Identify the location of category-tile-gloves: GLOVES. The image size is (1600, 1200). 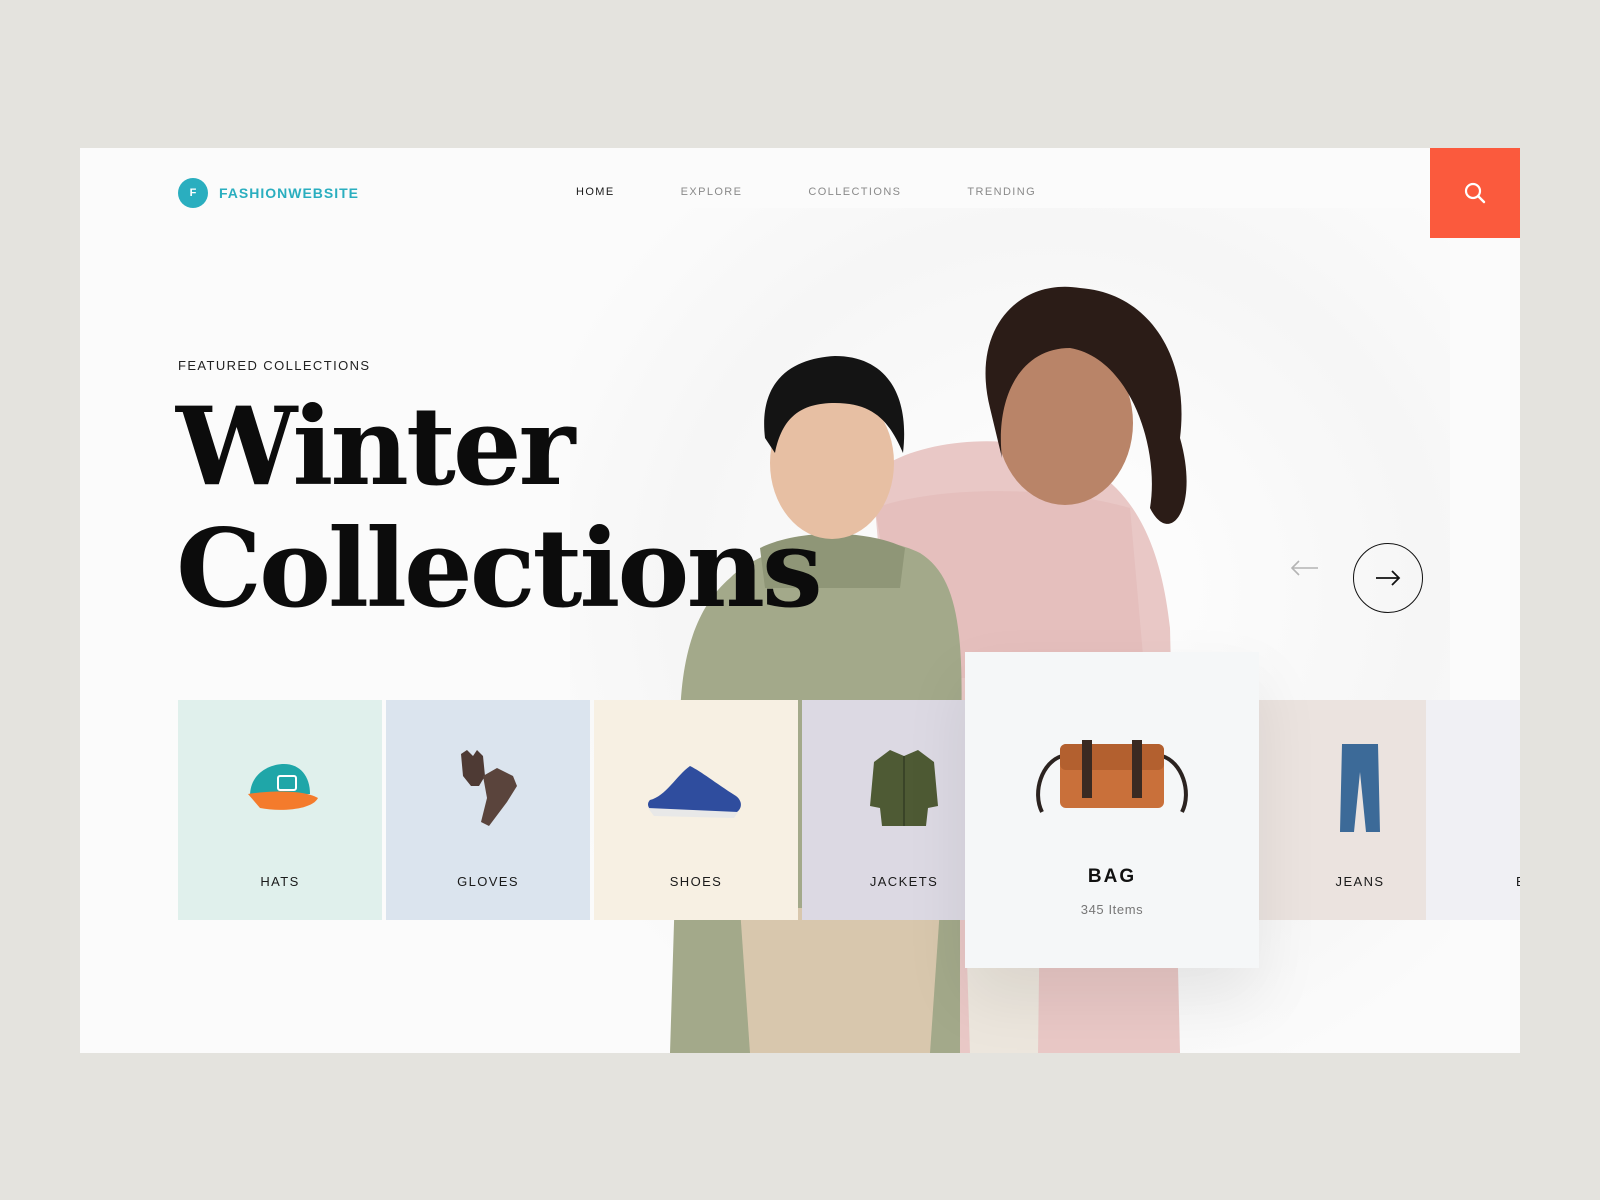
(488, 810).